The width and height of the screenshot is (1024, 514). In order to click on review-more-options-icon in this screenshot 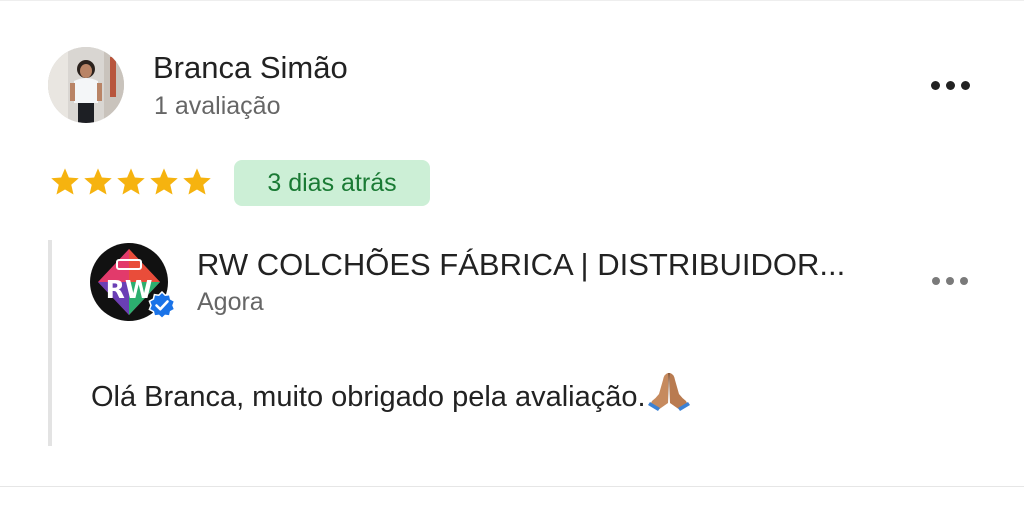, I will do `click(950, 85)`.